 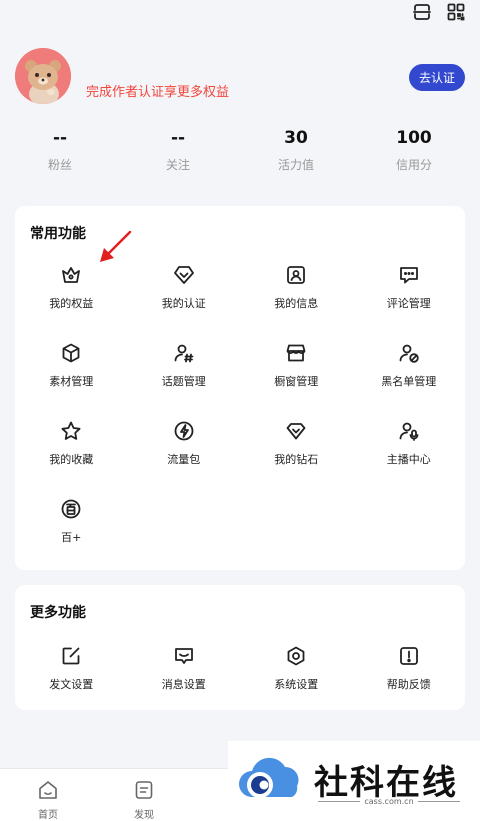 I want to click on verify-button: 去认证, so click(x=437, y=77).